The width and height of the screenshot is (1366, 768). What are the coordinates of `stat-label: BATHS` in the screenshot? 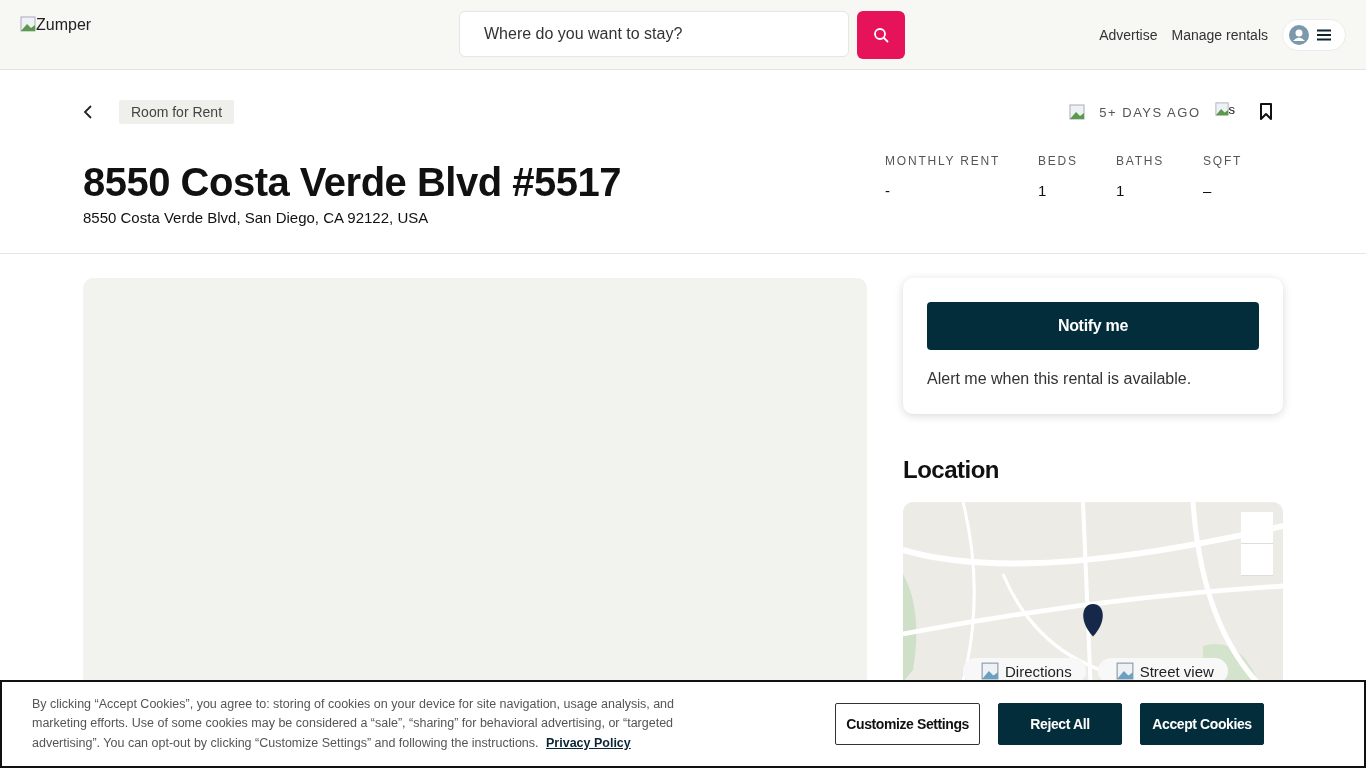 It's located at (1141, 161).